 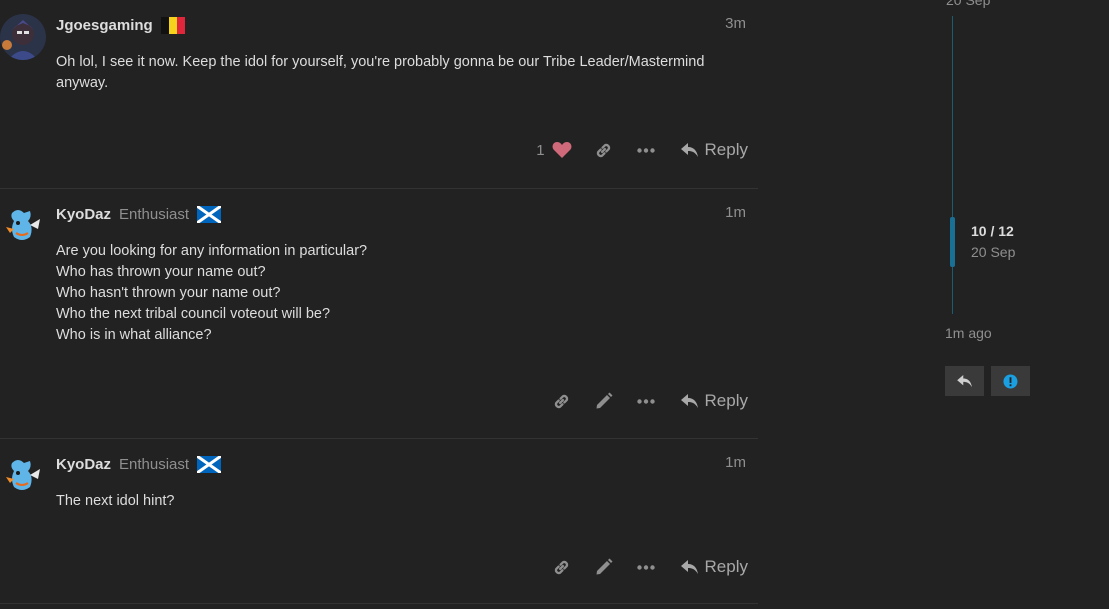 I want to click on post-meta: Jgoesgaming, so click(x=120, y=25).